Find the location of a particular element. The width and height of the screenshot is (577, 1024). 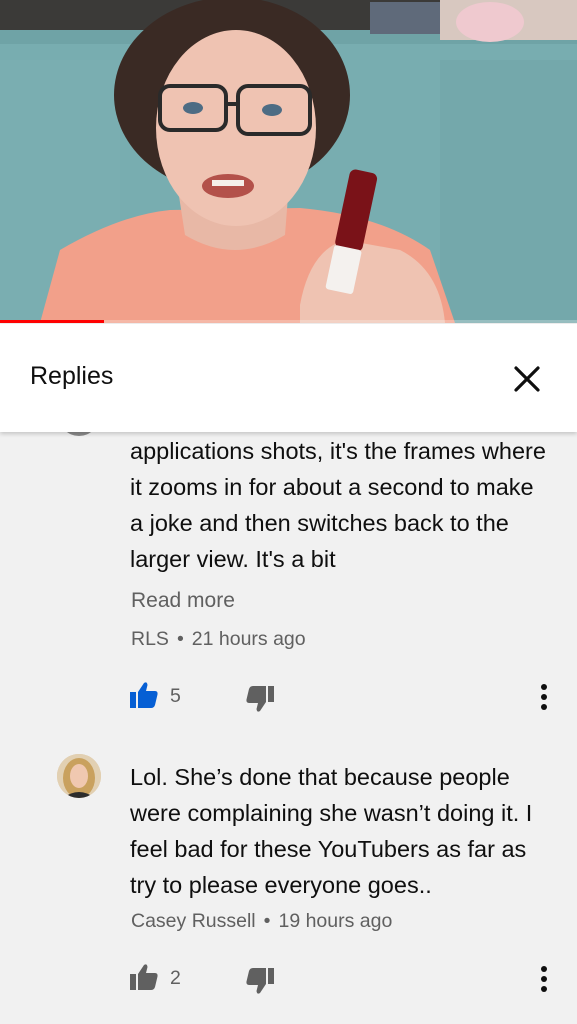

video-progress-bar is located at coordinates (288, 321).